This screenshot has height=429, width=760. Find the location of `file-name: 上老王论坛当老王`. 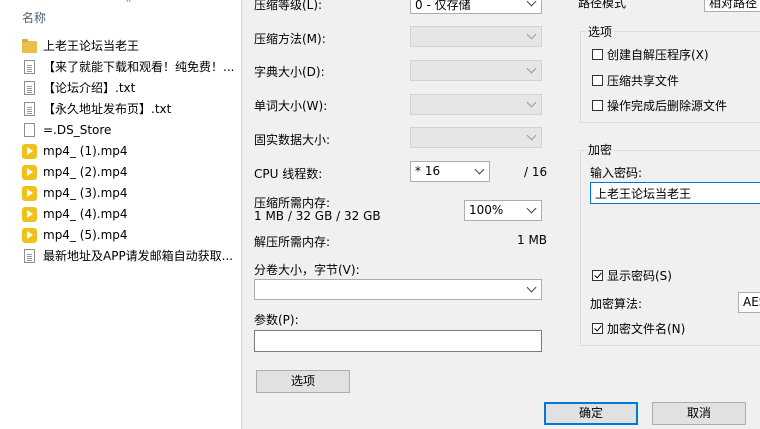

file-name: 上老王论坛当老王 is located at coordinates (91, 46).